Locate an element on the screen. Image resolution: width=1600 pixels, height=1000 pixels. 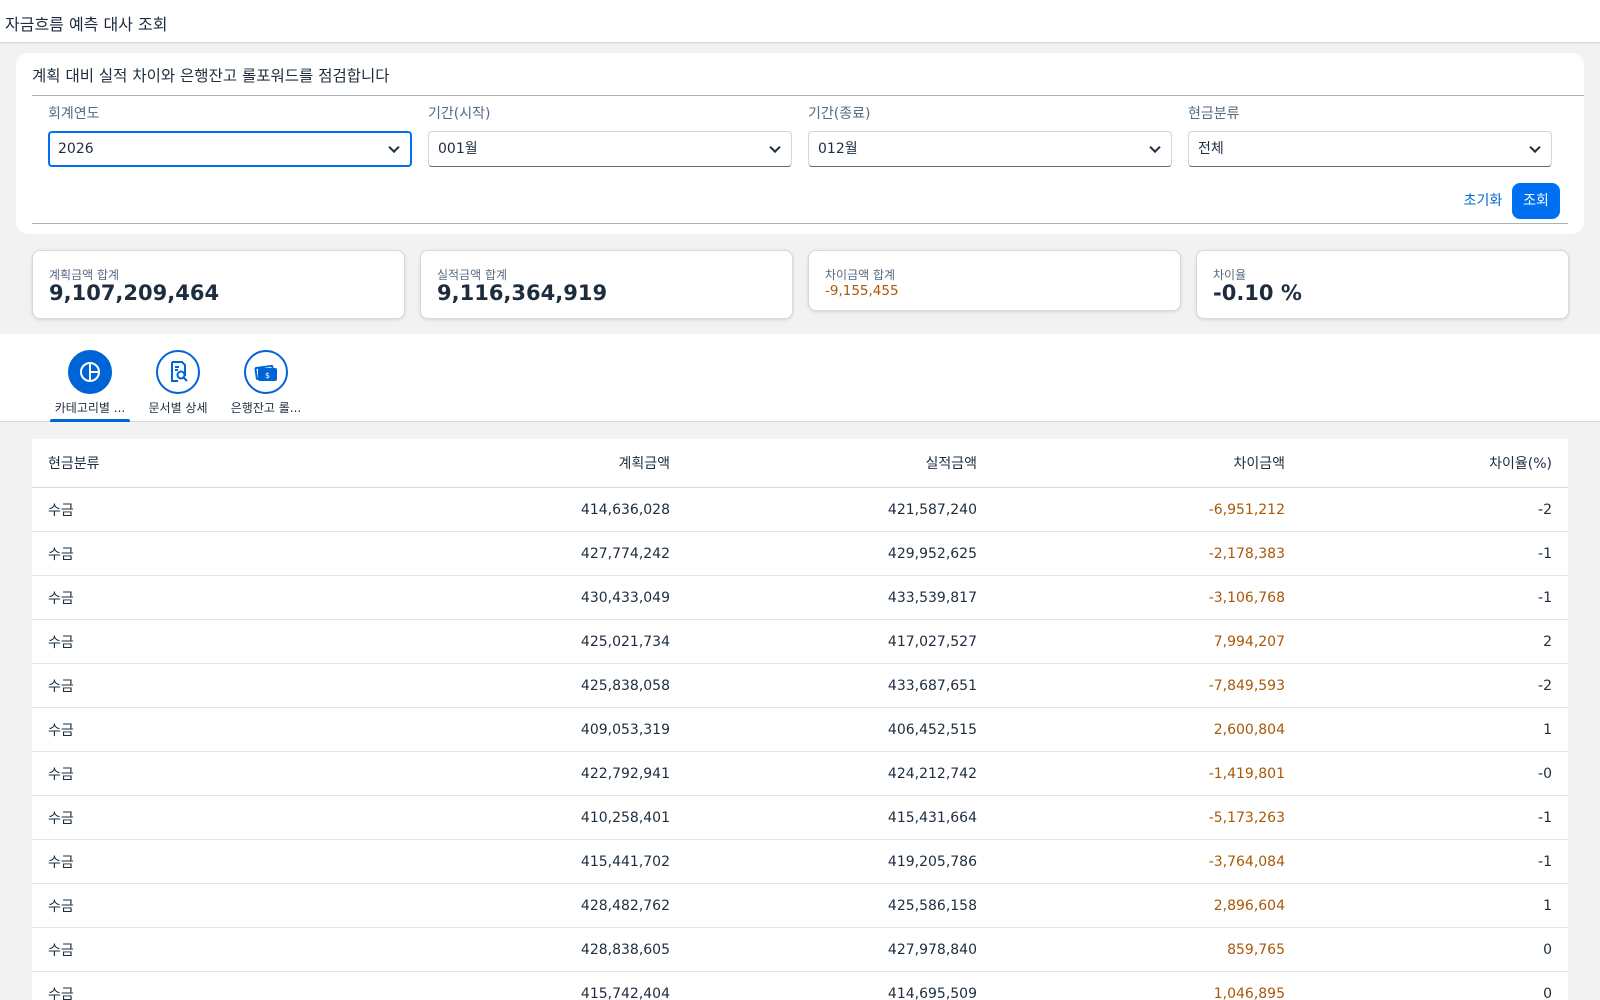
column-header-actual-amount: 실적금액 is located at coordinates (823, 463).